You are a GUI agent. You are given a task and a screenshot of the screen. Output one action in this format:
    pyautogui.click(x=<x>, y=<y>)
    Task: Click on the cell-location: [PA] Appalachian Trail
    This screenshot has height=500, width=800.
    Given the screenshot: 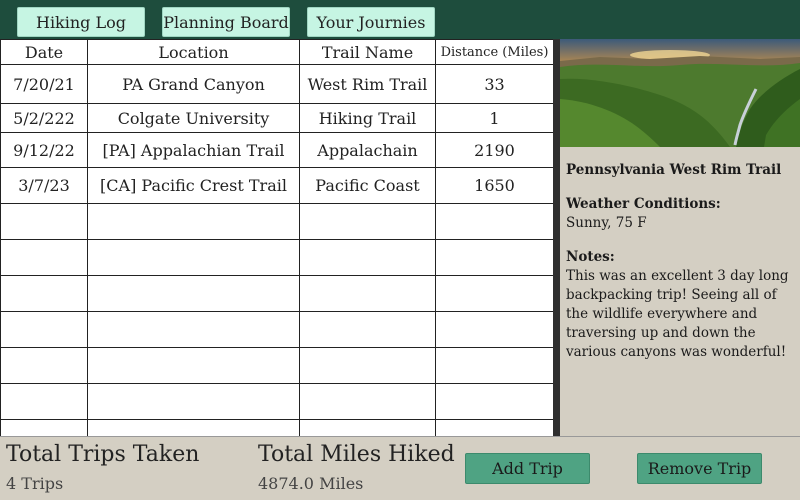 What is the action you would take?
    pyautogui.click(x=193, y=150)
    